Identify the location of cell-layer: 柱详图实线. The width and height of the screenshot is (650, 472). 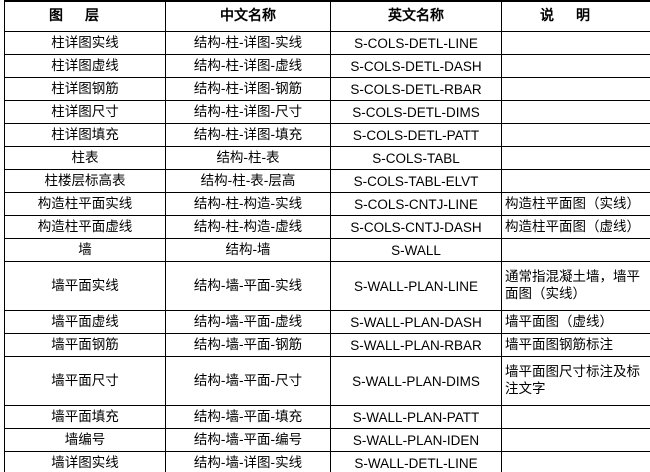
(85, 43).